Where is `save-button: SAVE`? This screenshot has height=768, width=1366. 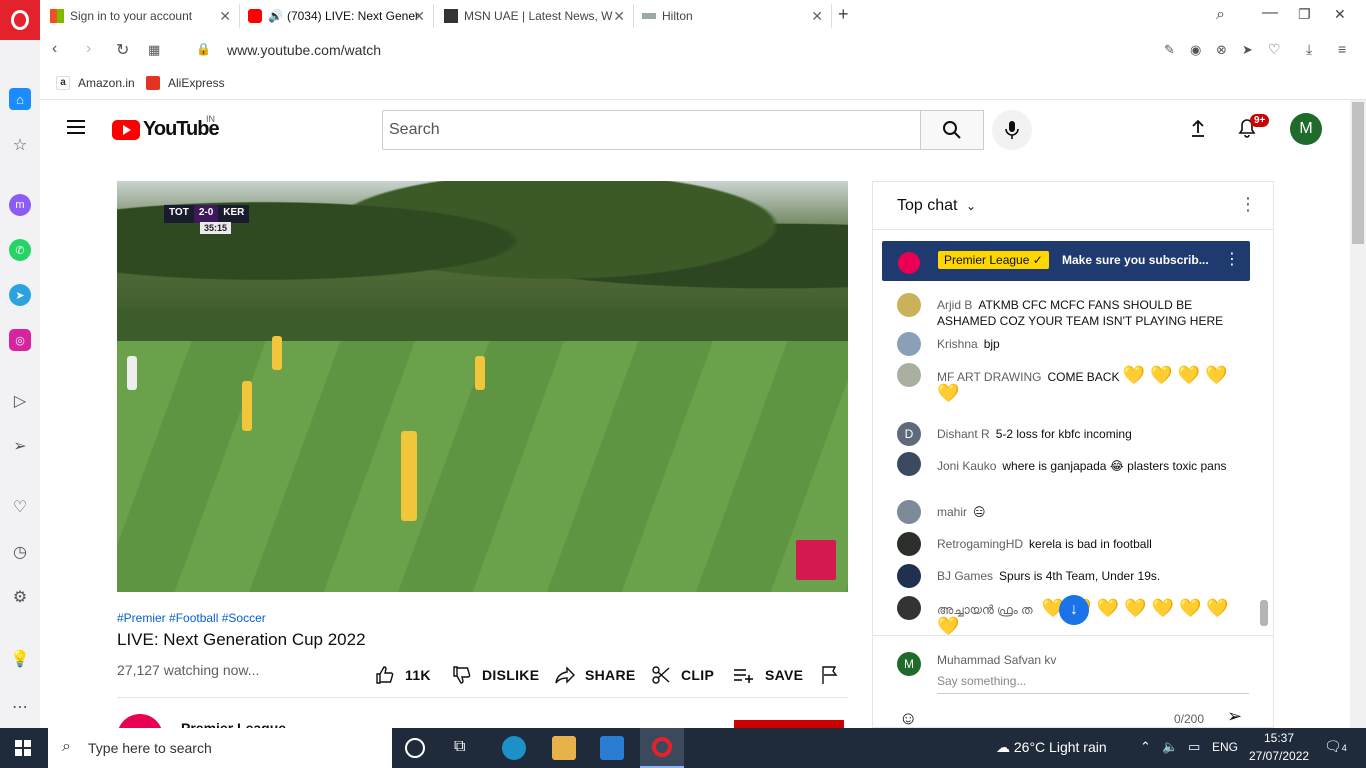
save-button: SAVE is located at coordinates (768, 675).